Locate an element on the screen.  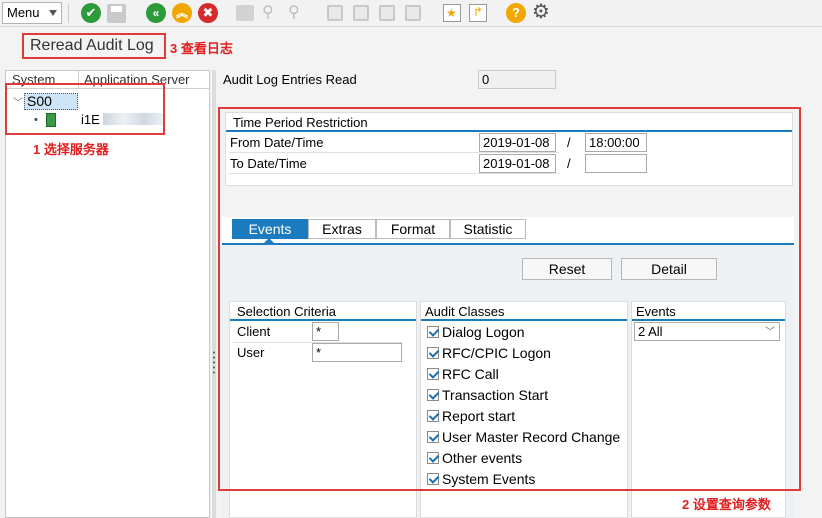
menu-label: Menu is located at coordinates (23, 12).